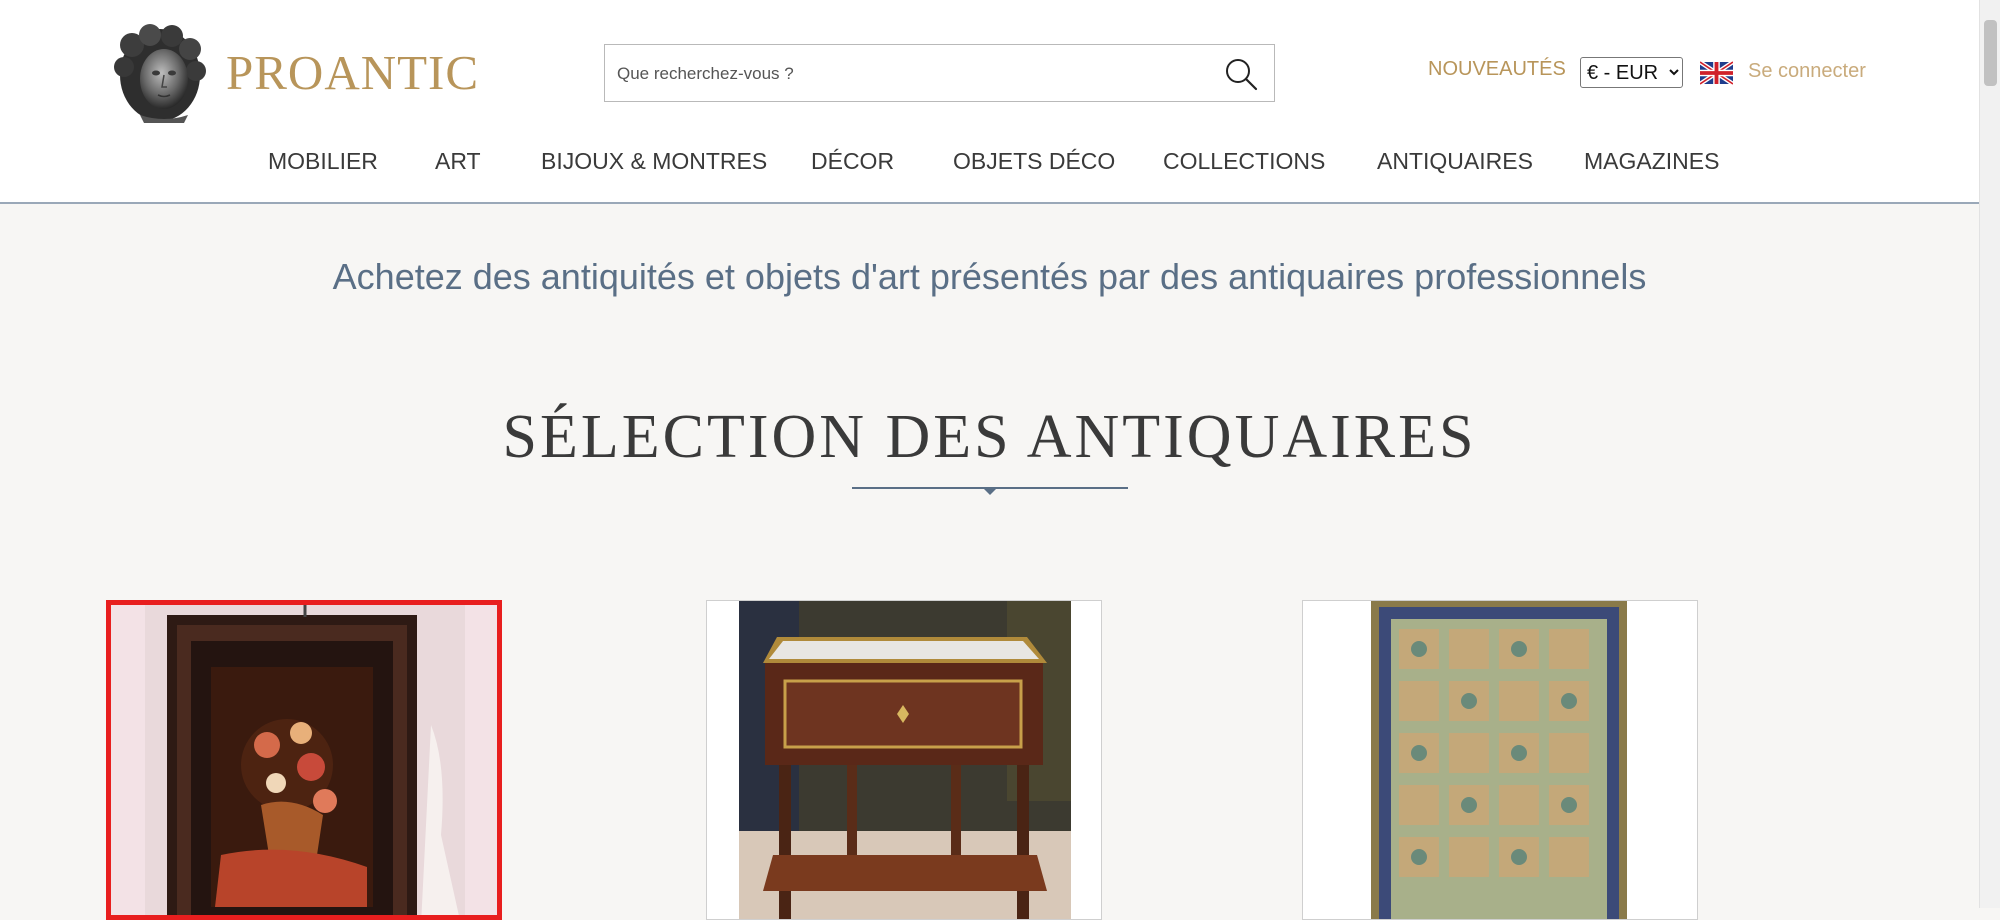  What do you see at coordinates (990, 491) in the screenshot?
I see `title-divider` at bounding box center [990, 491].